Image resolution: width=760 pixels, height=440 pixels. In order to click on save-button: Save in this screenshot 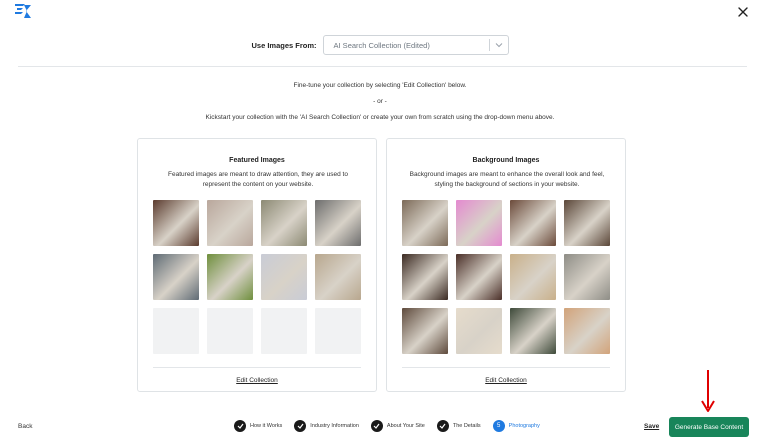, I will do `click(651, 426)`.